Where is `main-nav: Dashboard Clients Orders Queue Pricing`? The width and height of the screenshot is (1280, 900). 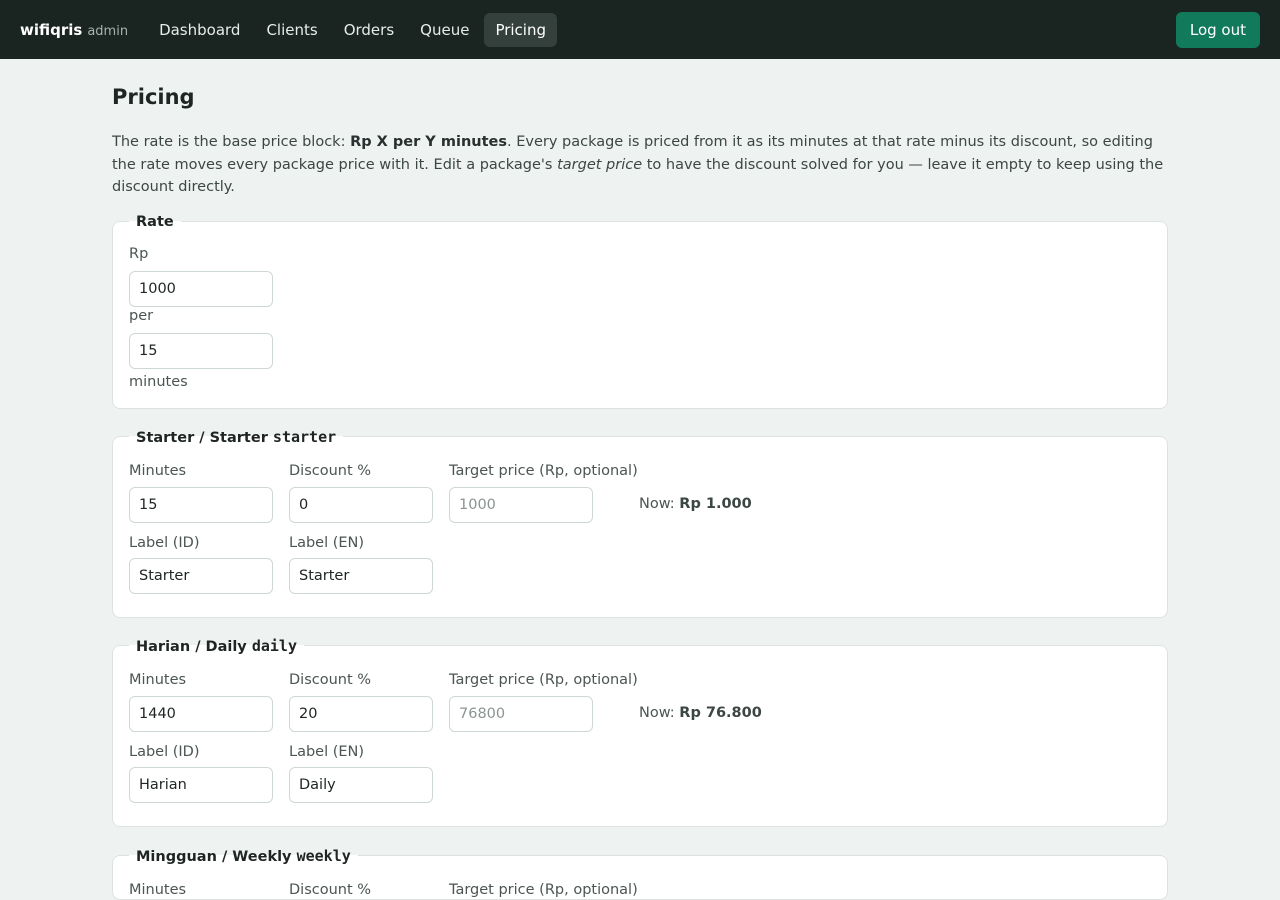 main-nav: Dashboard Clients Orders Queue Pricing is located at coordinates (354, 29).